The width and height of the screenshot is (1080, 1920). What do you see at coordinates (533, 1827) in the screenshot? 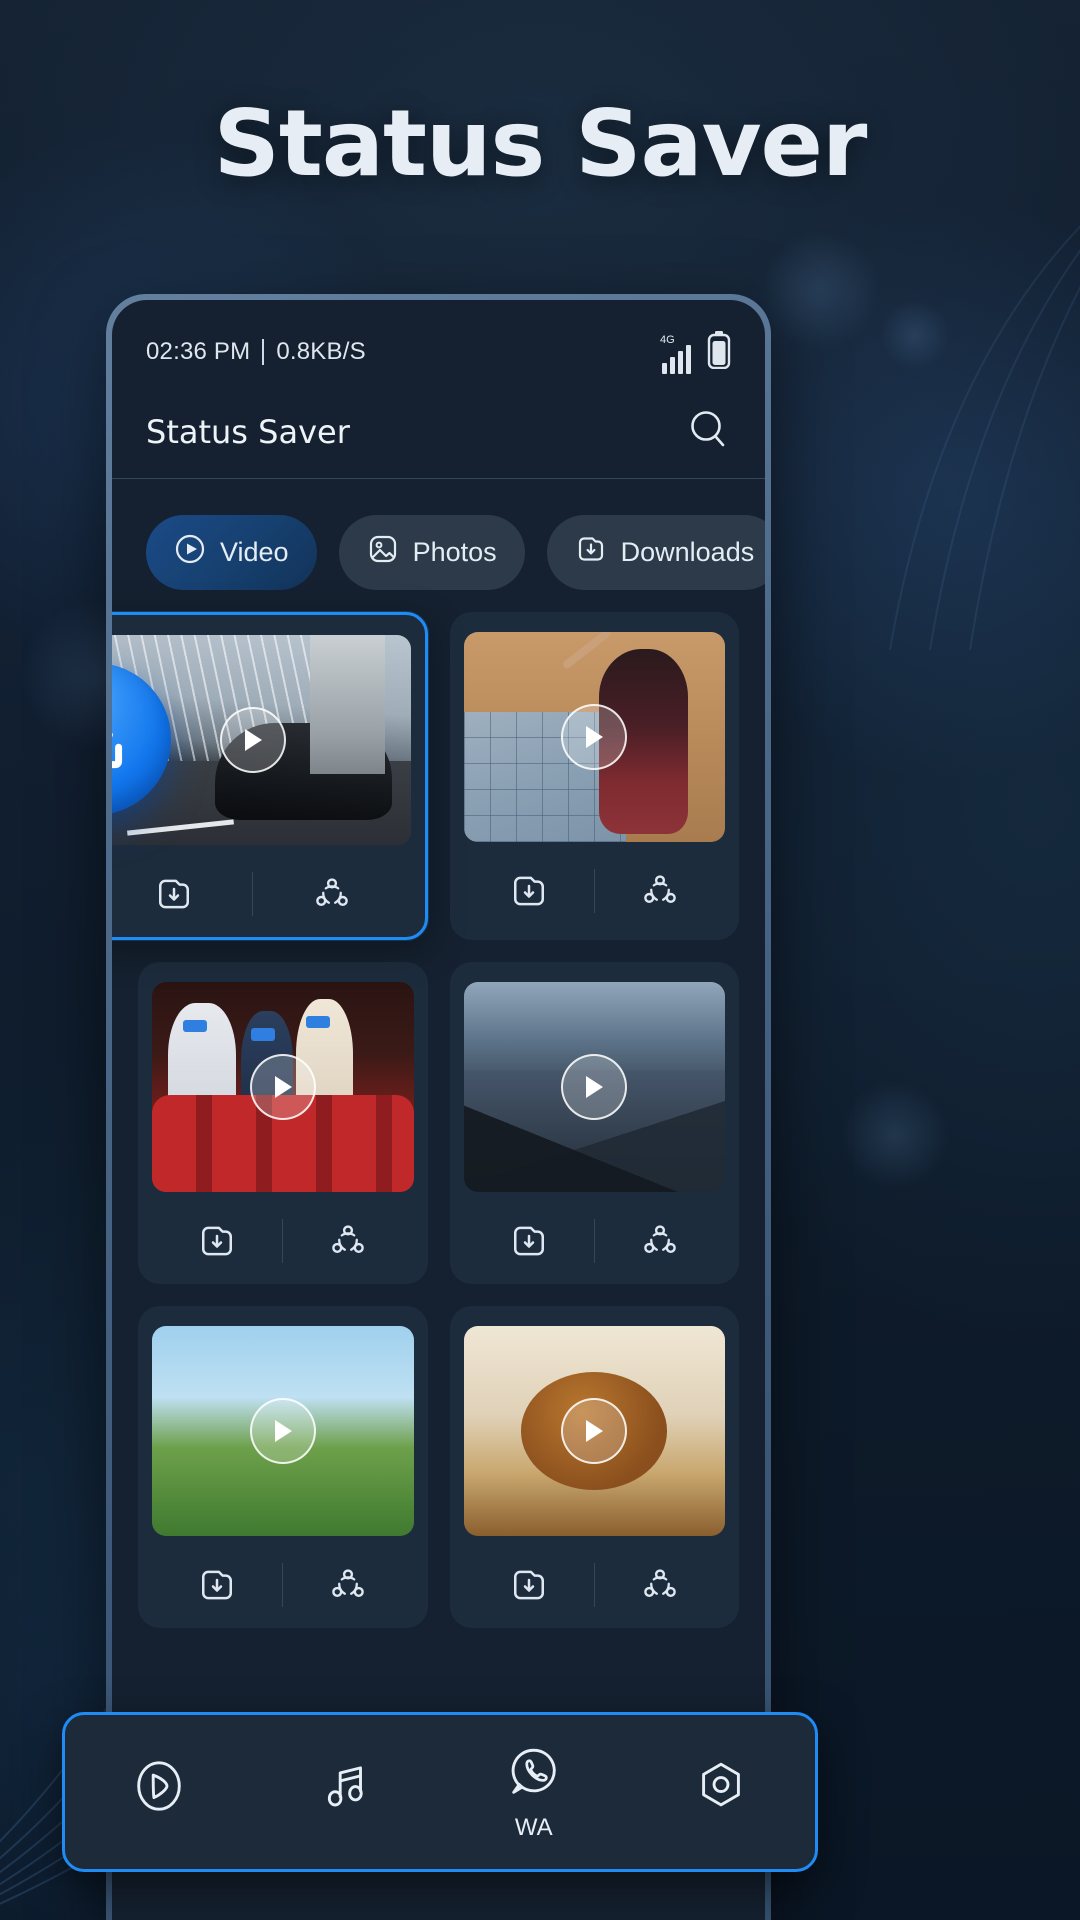
I see `nav-item-wa-label: WA` at bounding box center [533, 1827].